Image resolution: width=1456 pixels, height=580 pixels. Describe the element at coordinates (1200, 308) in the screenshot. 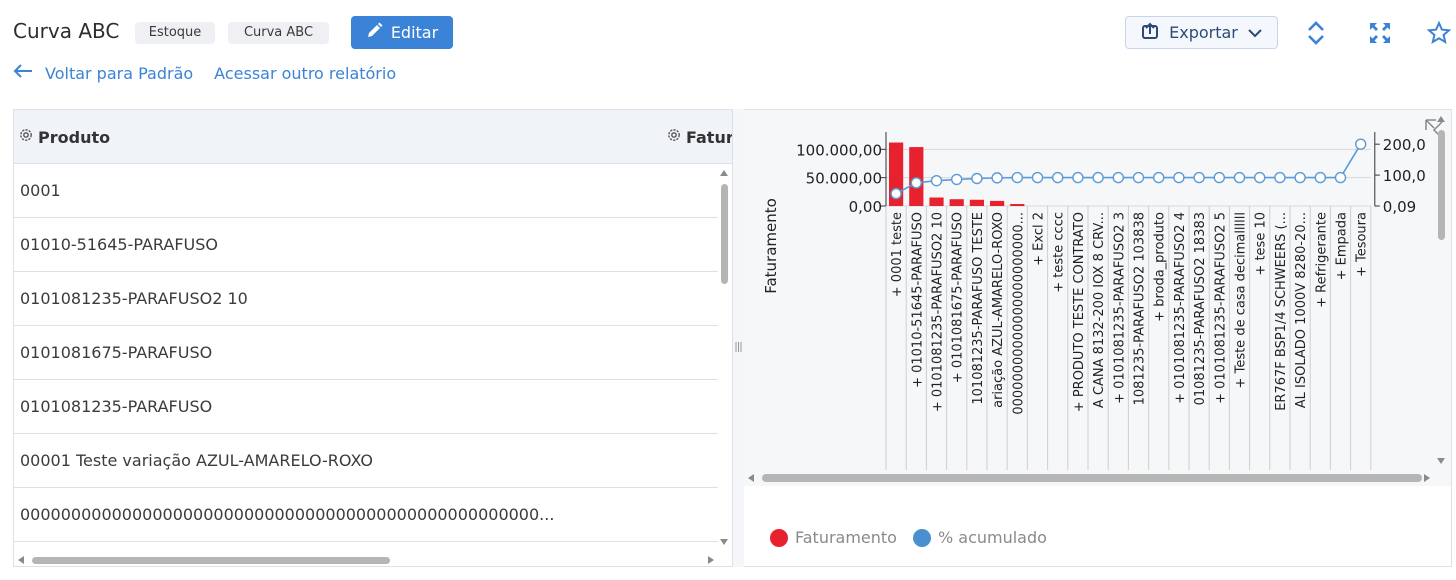

I see `x-tick-label: 01081235-PARAFUSO2 18383` at that location.